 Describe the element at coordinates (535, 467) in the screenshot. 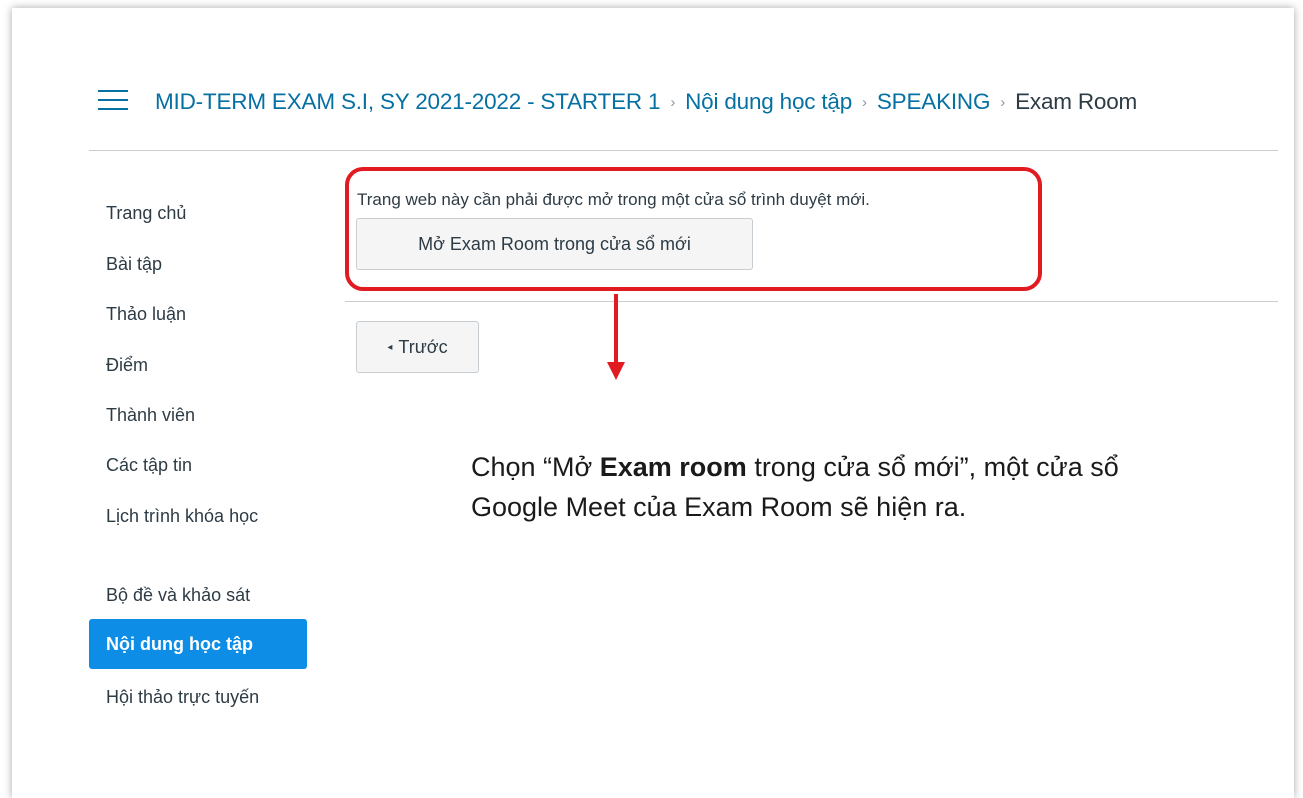

I see `instruction-part-1: Chọn “Mở` at that location.